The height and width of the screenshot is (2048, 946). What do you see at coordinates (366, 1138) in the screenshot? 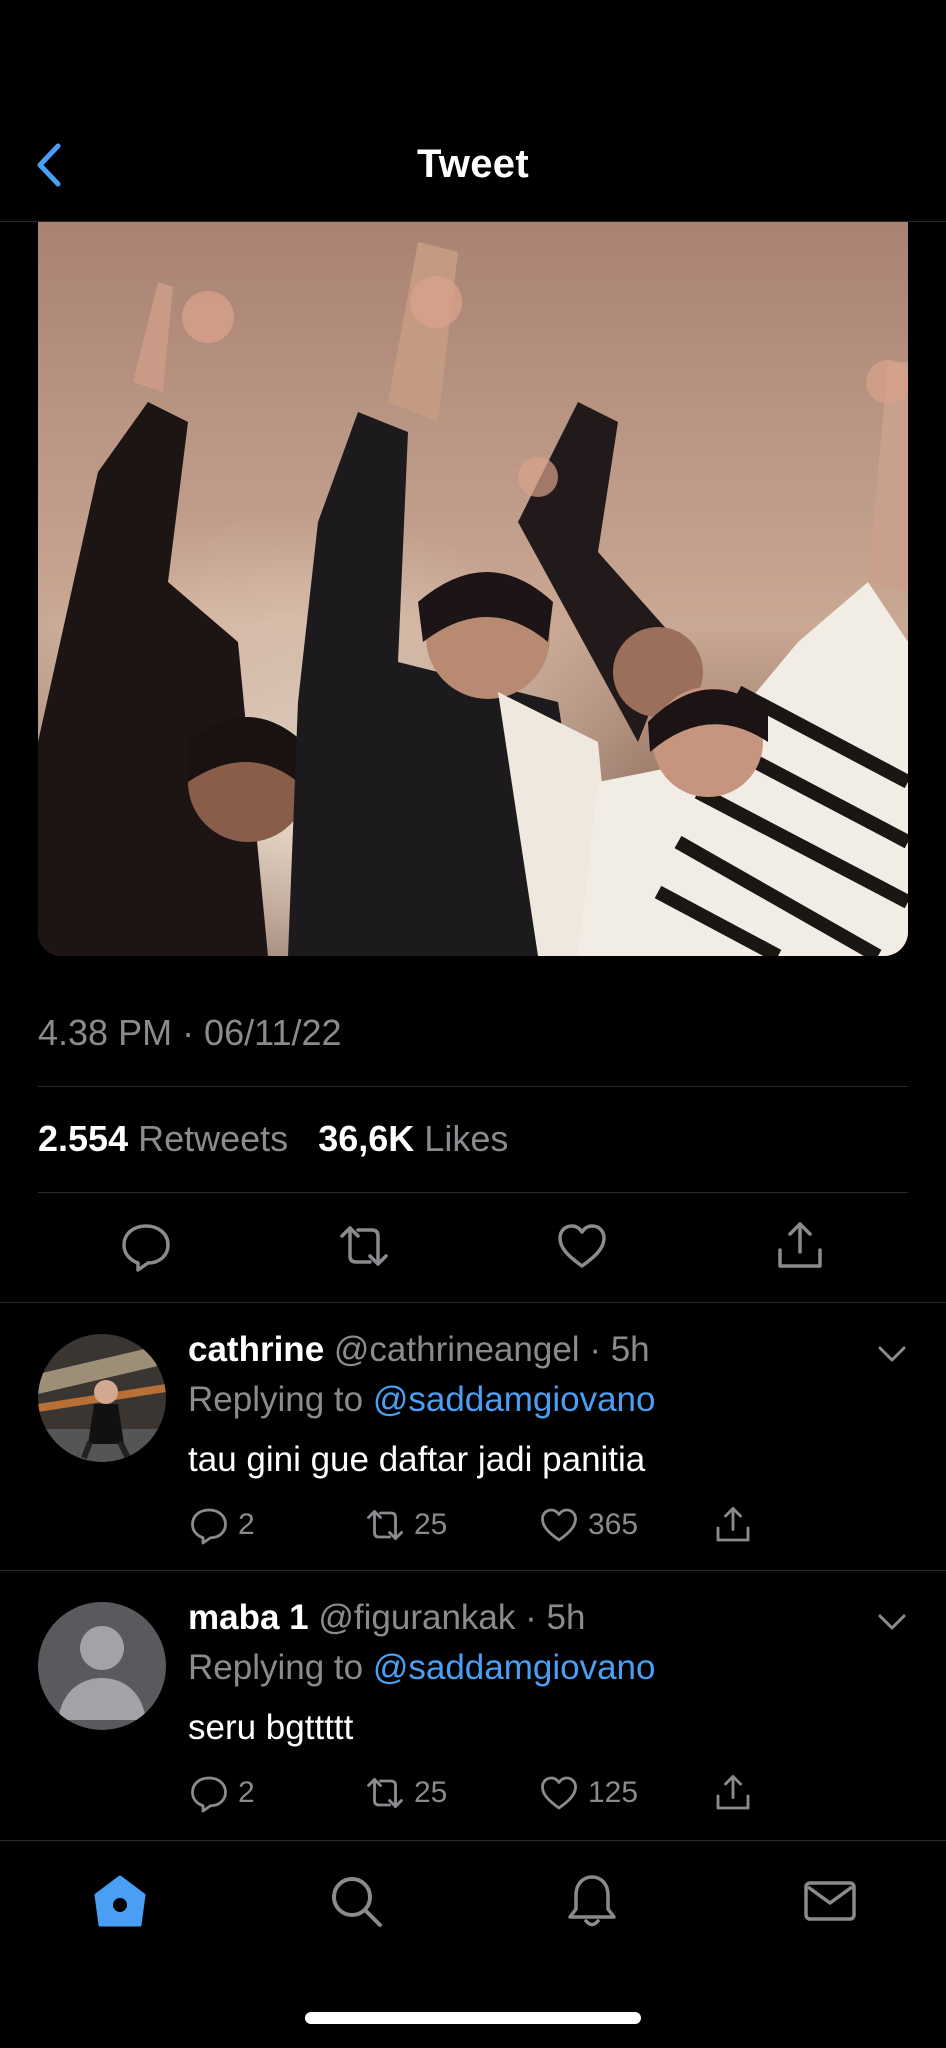
I see `likes-count: 36,6K` at bounding box center [366, 1138].